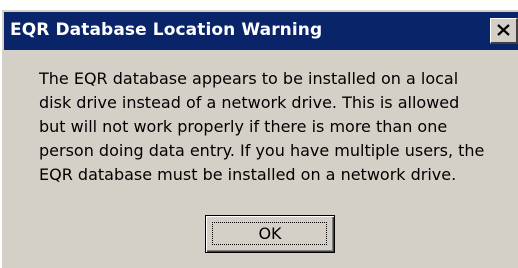  I want to click on ok-button-label: OK, so click(270, 233).